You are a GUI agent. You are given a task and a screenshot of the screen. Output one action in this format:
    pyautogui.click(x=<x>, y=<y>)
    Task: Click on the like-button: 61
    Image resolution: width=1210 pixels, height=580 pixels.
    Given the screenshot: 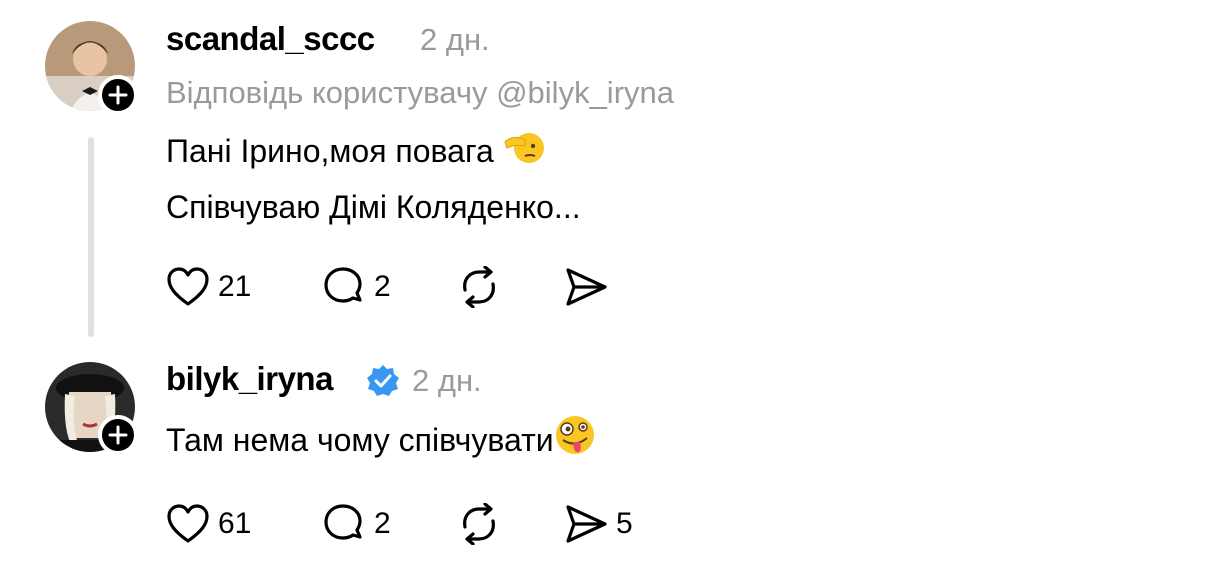 What is the action you would take?
    pyautogui.click(x=208, y=524)
    